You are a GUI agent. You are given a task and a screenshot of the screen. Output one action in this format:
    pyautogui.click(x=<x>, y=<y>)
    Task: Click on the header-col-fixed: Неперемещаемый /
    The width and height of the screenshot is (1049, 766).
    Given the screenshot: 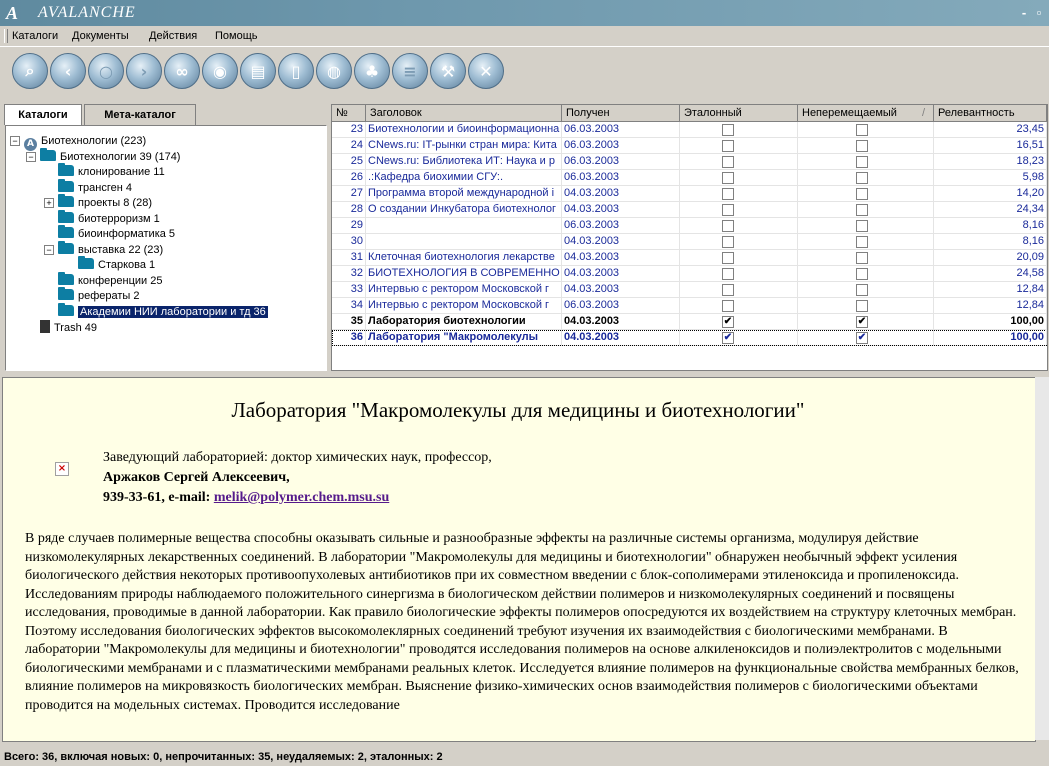 What is the action you would take?
    pyautogui.click(x=866, y=113)
    